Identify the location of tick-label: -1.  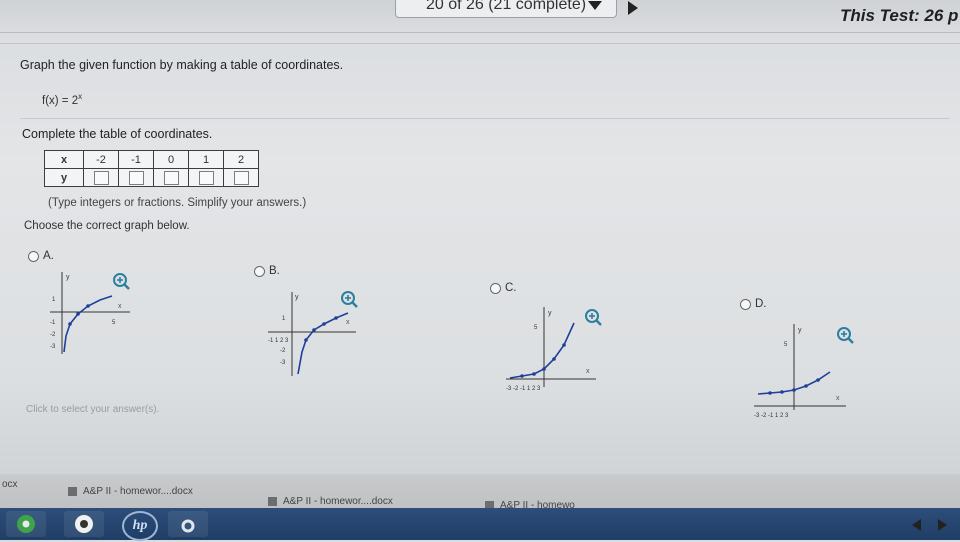
(53, 323).